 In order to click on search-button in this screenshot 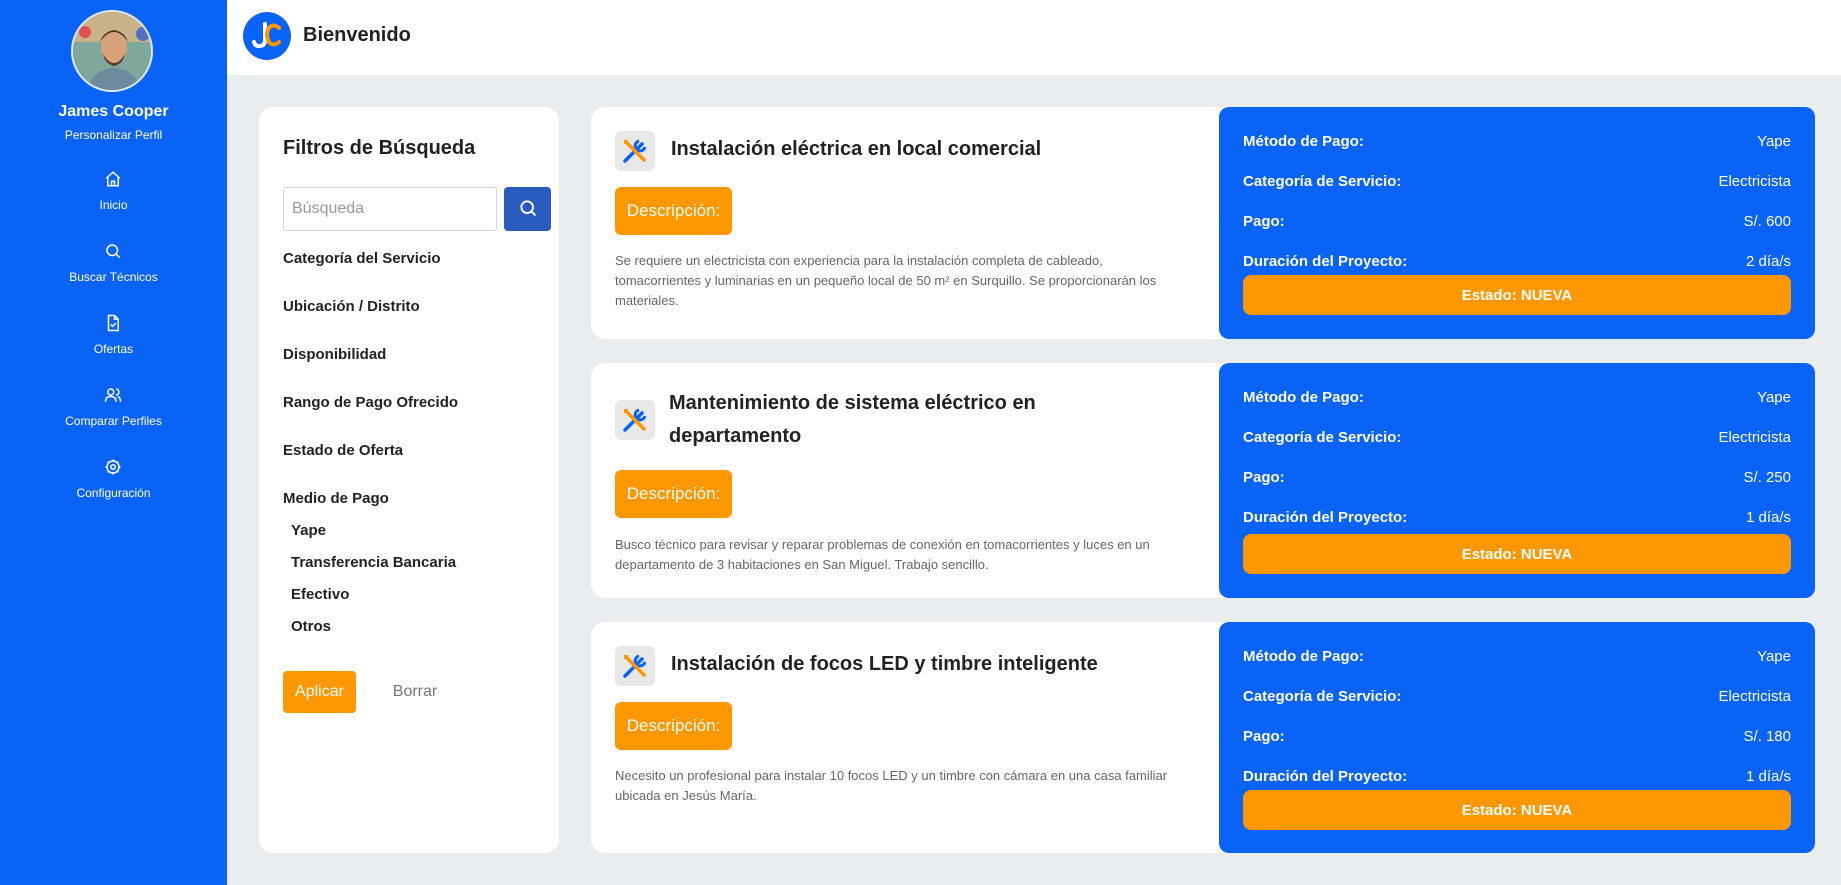, I will do `click(527, 209)`.